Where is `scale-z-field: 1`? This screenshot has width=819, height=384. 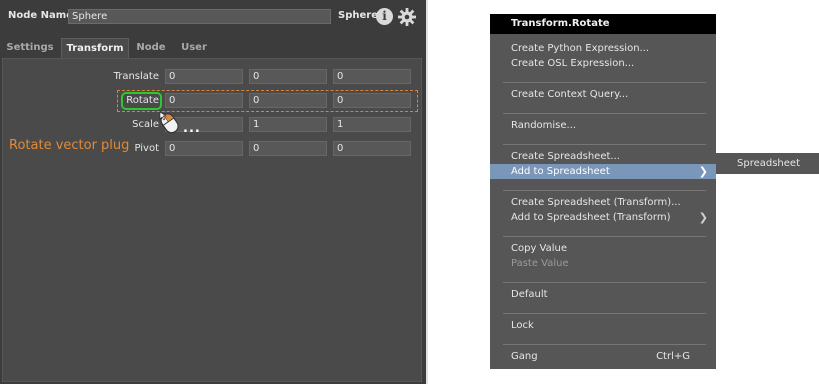 scale-z-field: 1 is located at coordinates (372, 124).